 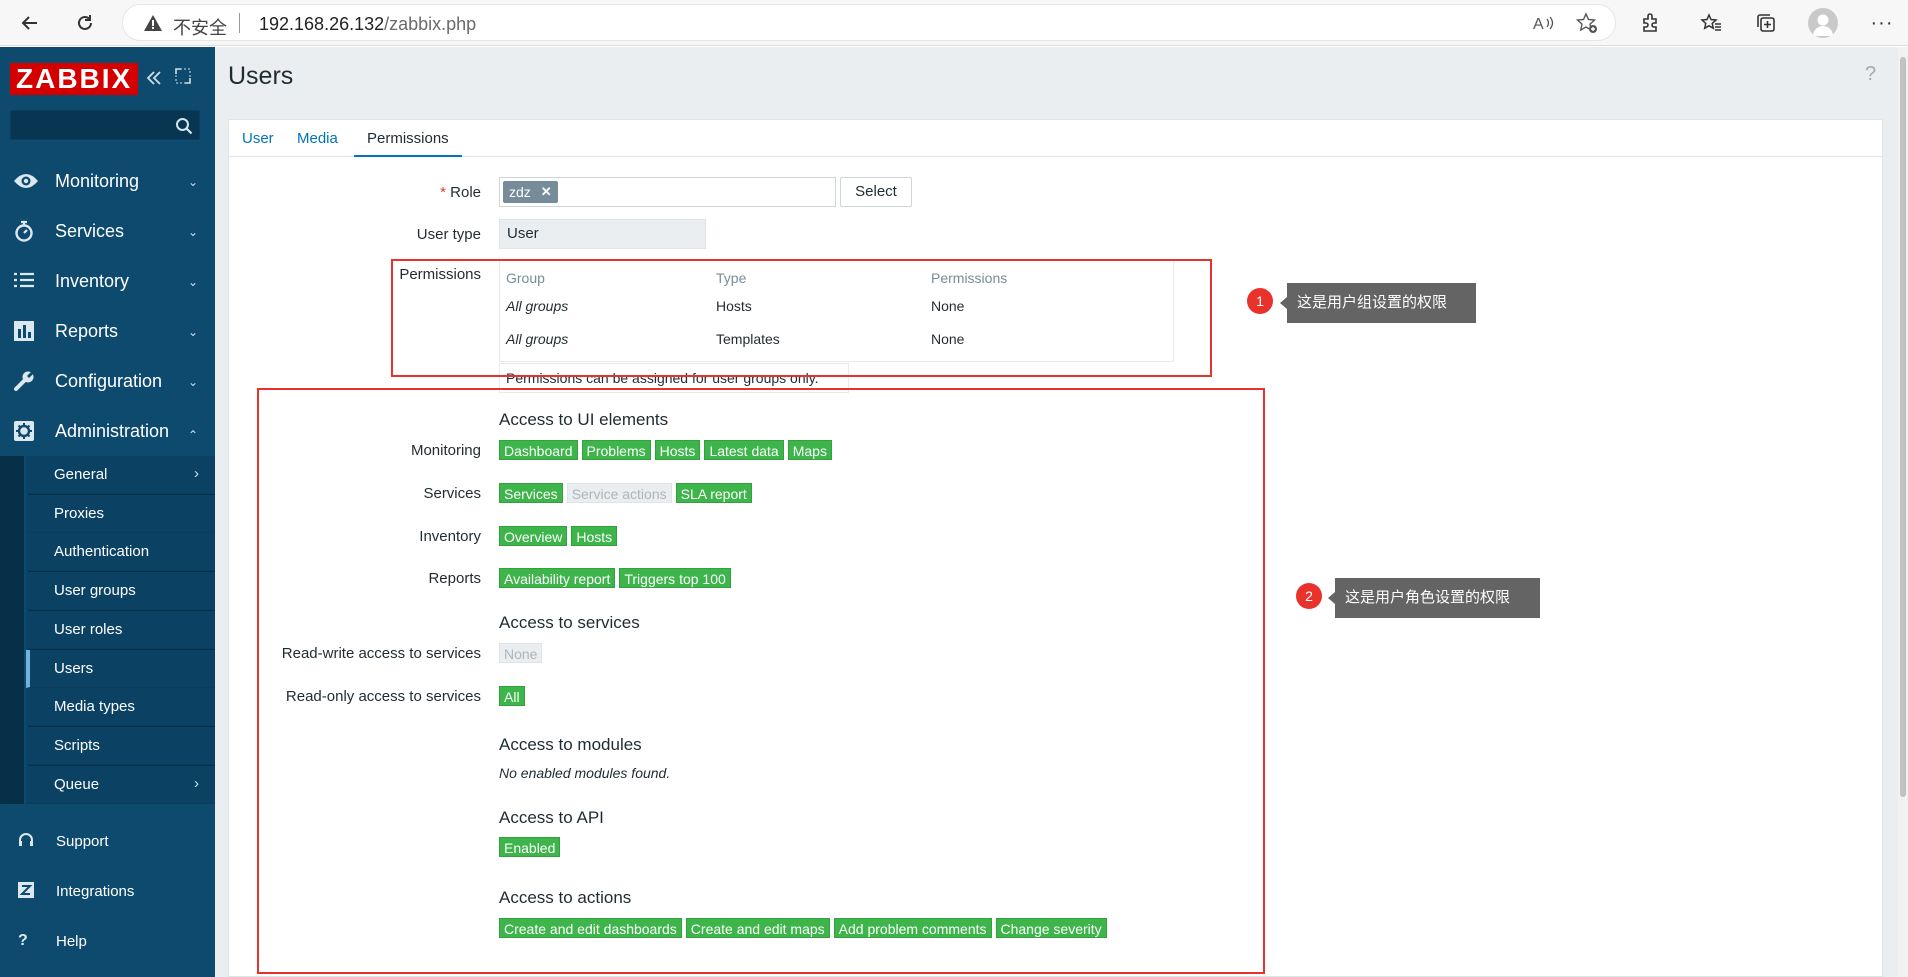 I want to click on help-icon: ?, so click(x=1870, y=74).